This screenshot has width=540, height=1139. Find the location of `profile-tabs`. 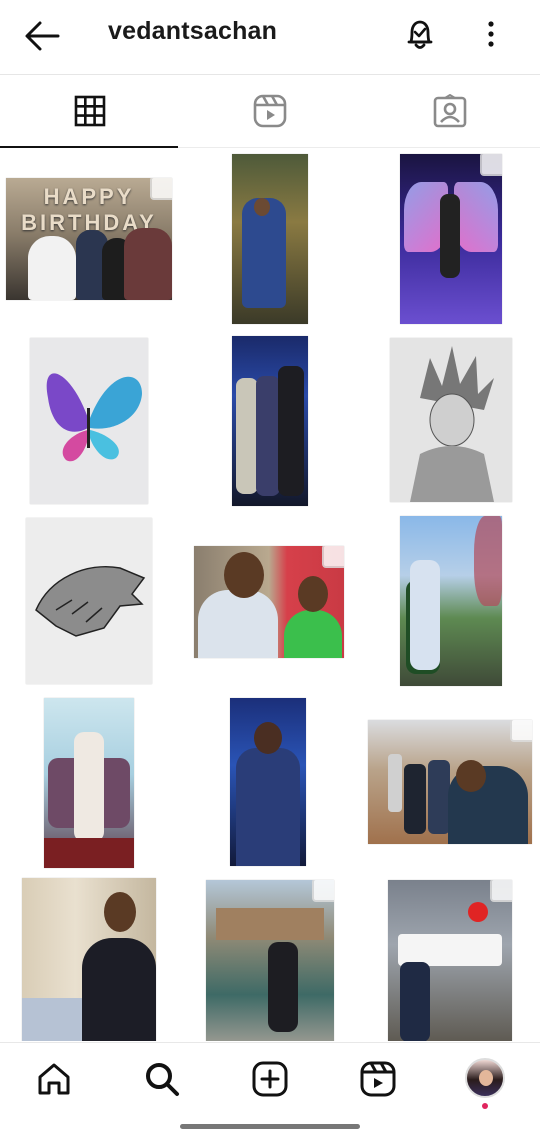

profile-tabs is located at coordinates (270, 111).